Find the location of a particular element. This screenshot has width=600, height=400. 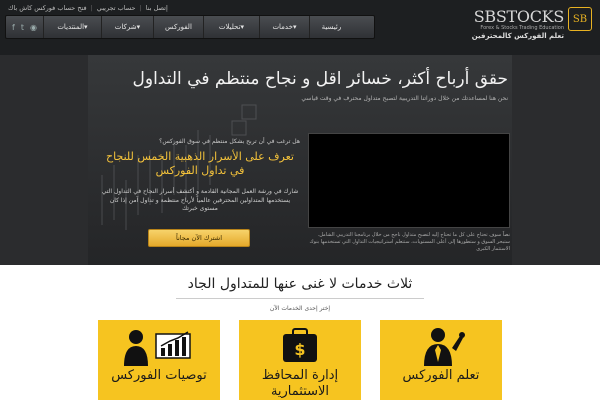

service-card-signals: توصيات الفوركس is located at coordinates (159, 360).